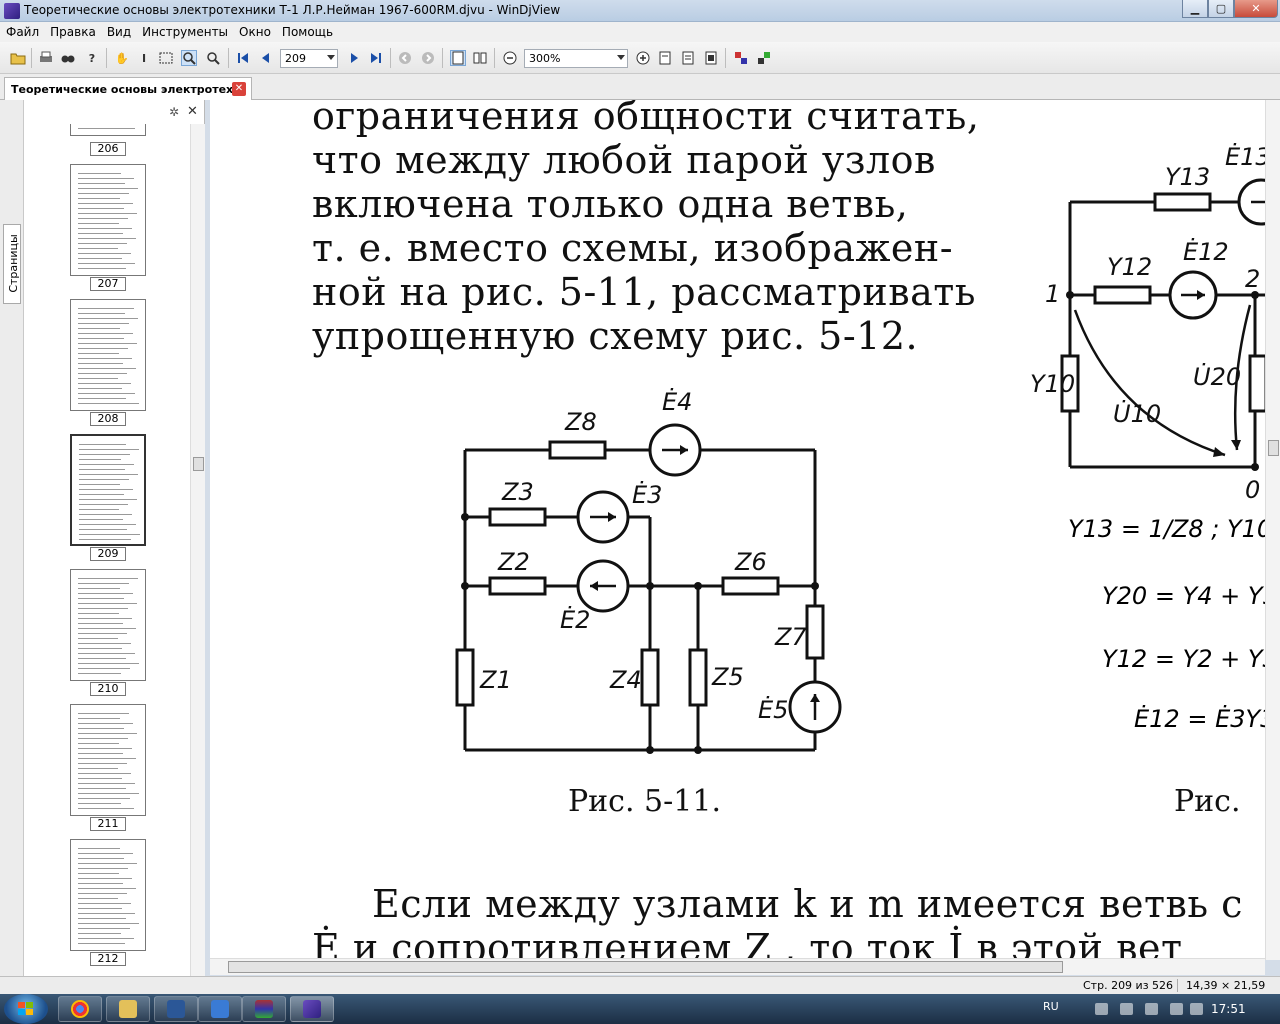 This screenshot has height=1024, width=1280. Describe the element at coordinates (12, 264) in the screenshot. I see `tab-pages: Страницы` at that location.